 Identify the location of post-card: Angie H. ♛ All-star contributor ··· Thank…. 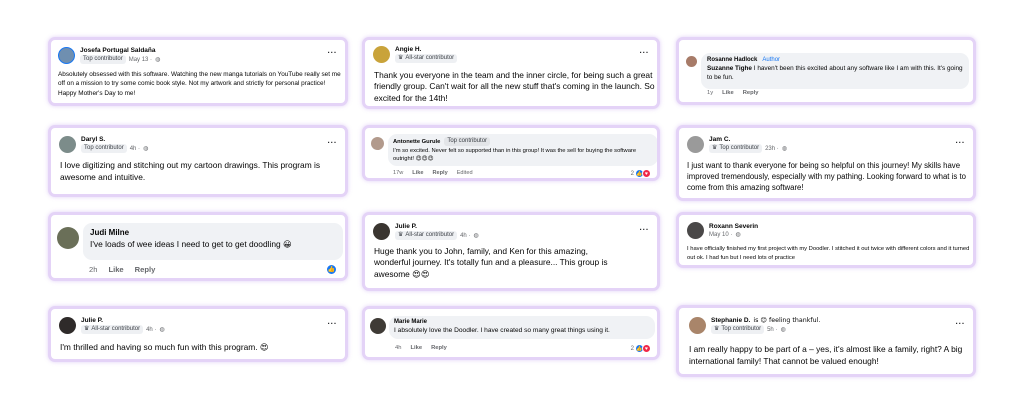
(511, 73).